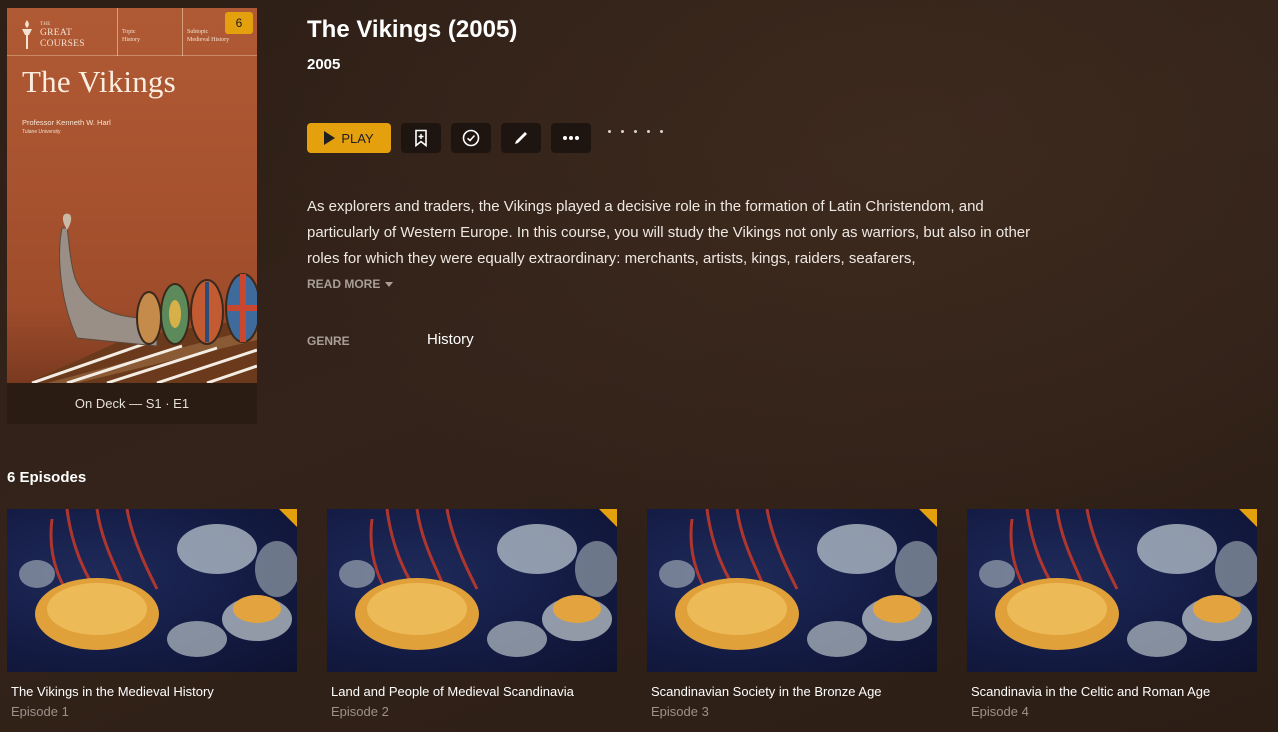 This screenshot has height=732, width=1278. I want to click on read-more-button: READ MORE, so click(350, 284).